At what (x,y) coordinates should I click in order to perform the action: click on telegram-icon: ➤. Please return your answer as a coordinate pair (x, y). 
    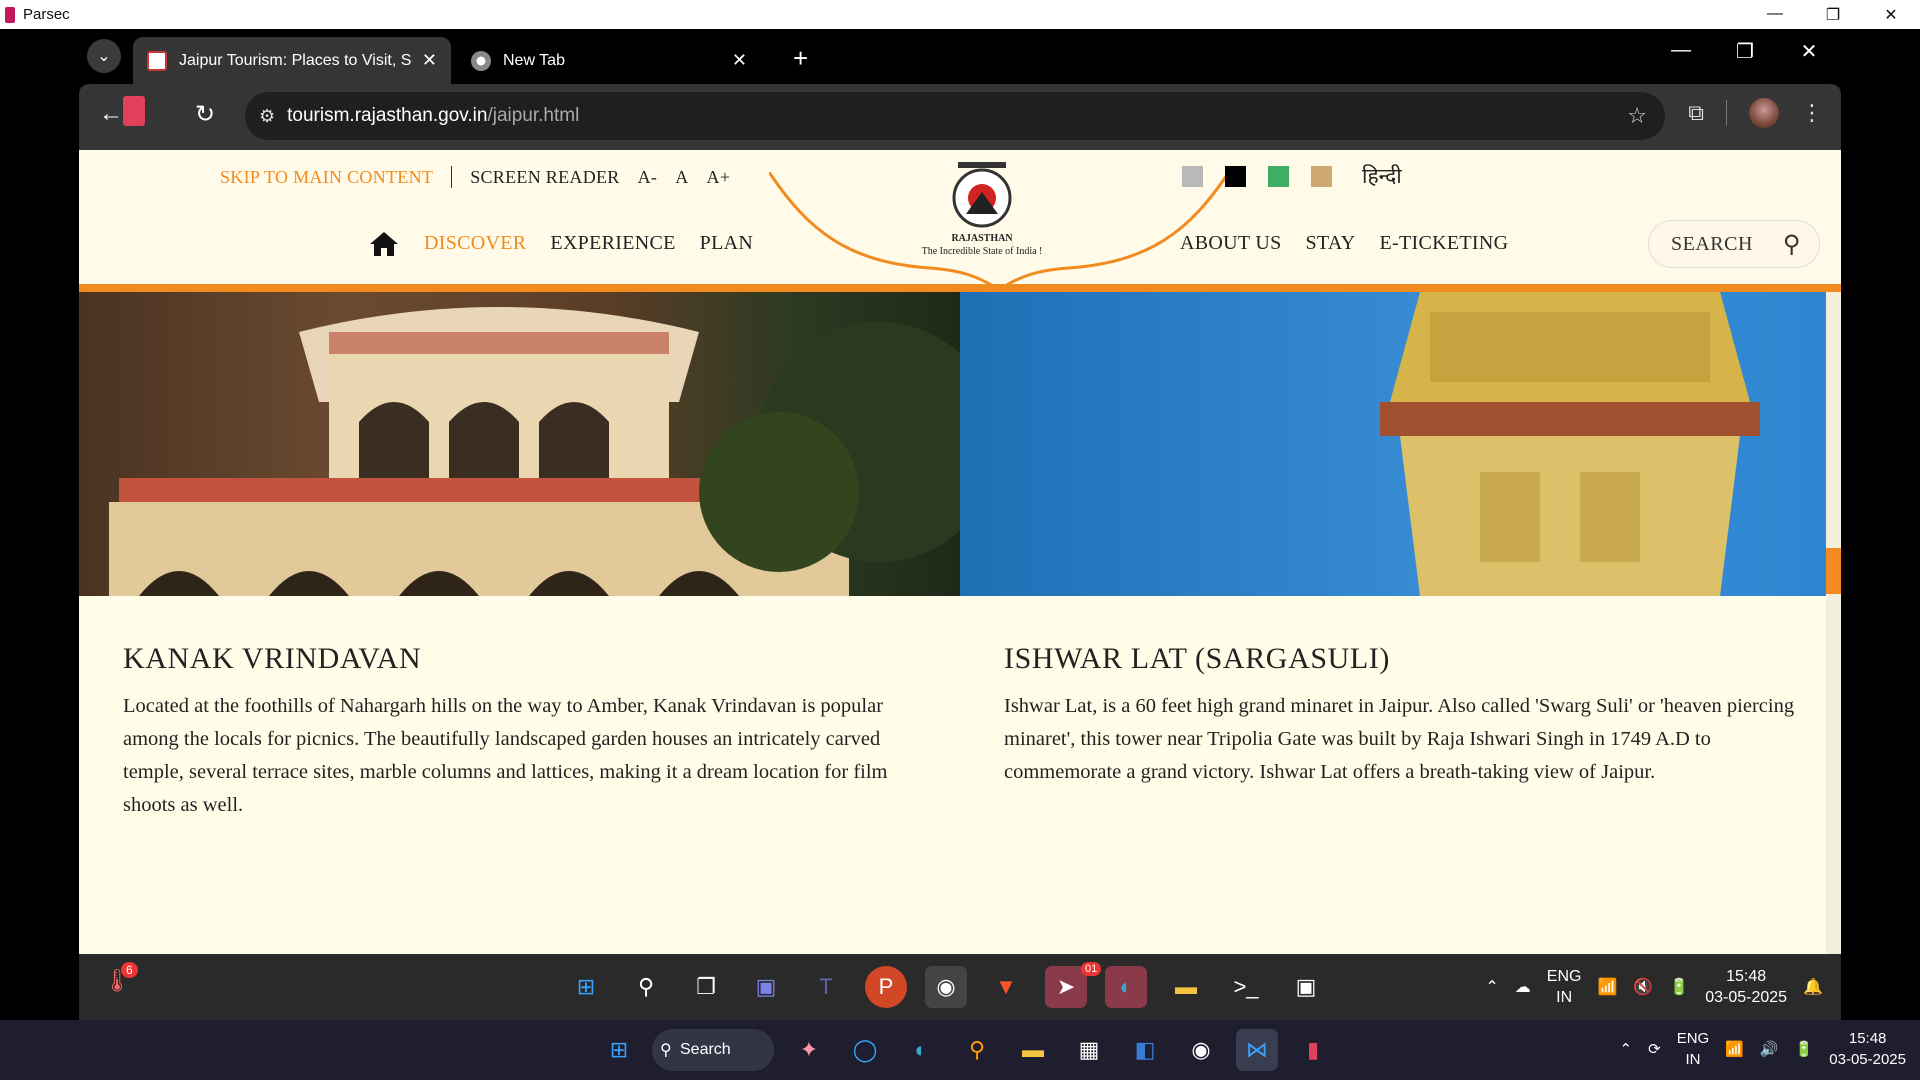
    Looking at the image, I should click on (1066, 987).